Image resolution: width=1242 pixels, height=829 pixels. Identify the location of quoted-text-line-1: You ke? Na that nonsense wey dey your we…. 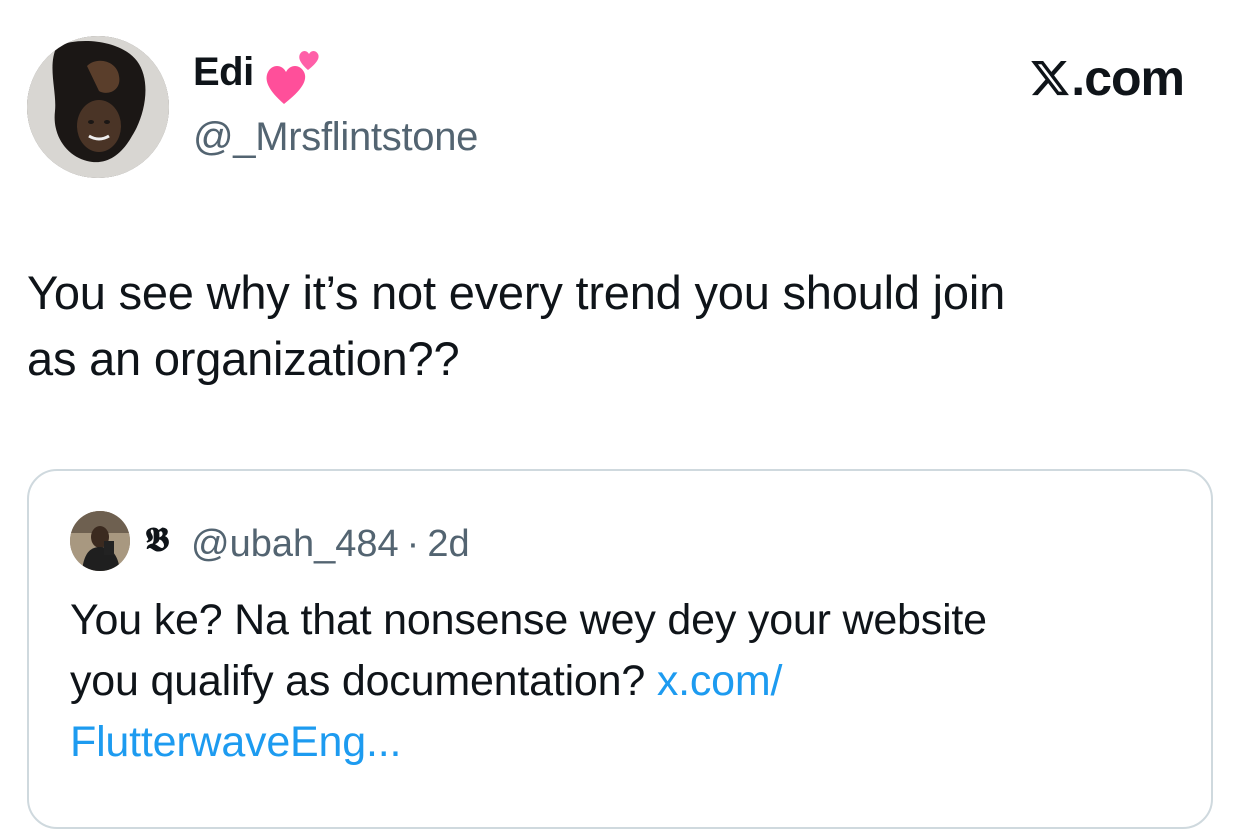
(528, 620).